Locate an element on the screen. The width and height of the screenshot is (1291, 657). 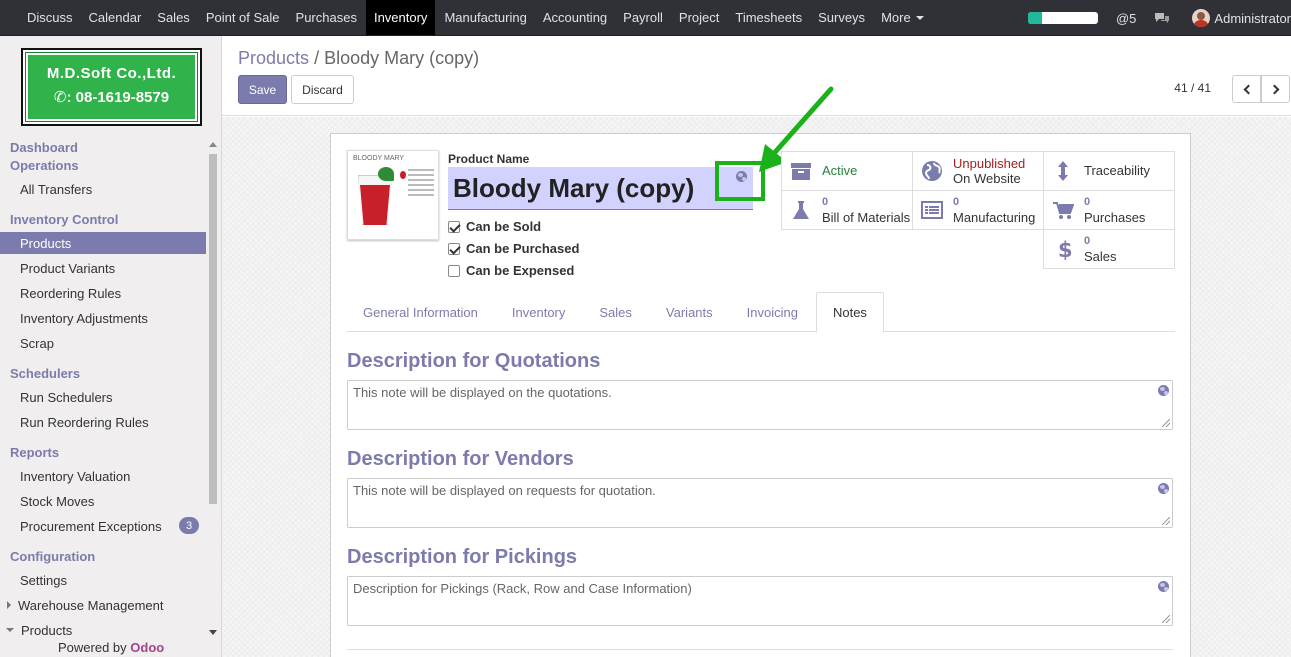
menu-sales: Sales is located at coordinates (173, 17).